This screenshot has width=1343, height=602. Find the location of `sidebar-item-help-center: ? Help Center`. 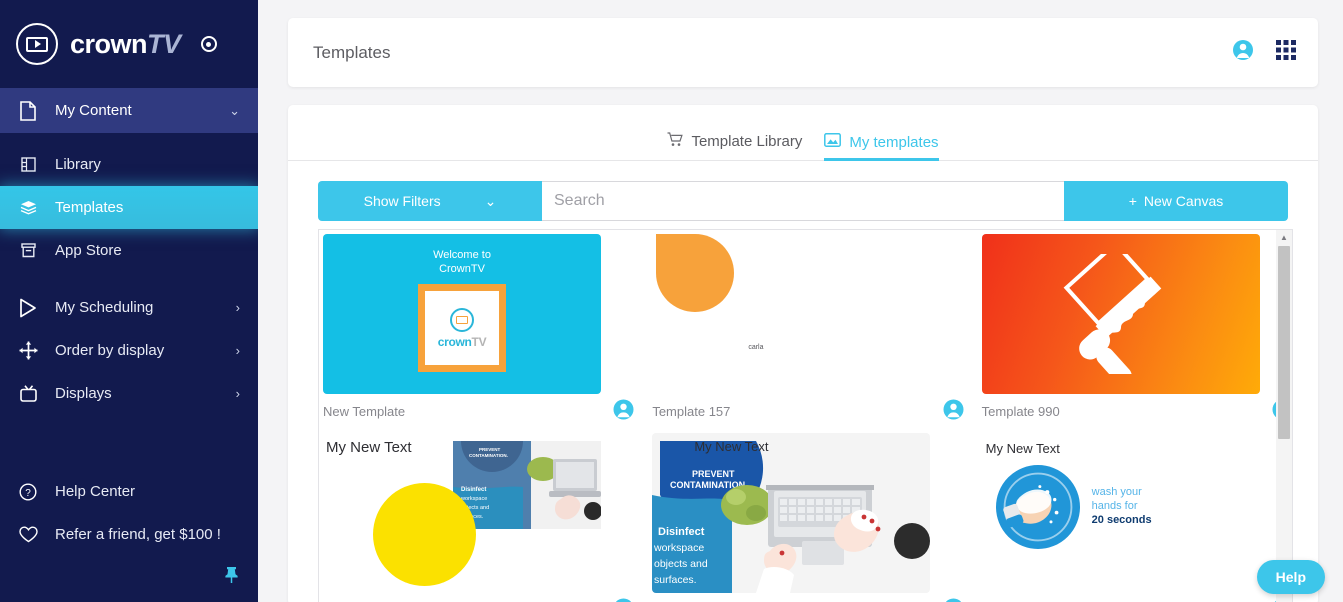

sidebar-item-help-center: ? Help Center is located at coordinates (129, 491).